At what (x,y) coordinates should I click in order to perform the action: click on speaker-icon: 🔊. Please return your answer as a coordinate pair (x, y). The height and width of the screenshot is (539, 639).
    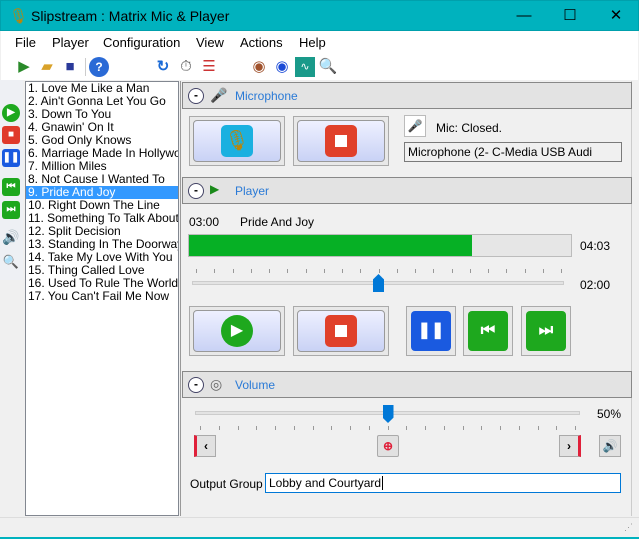
    Looking at the image, I should click on (11, 237).